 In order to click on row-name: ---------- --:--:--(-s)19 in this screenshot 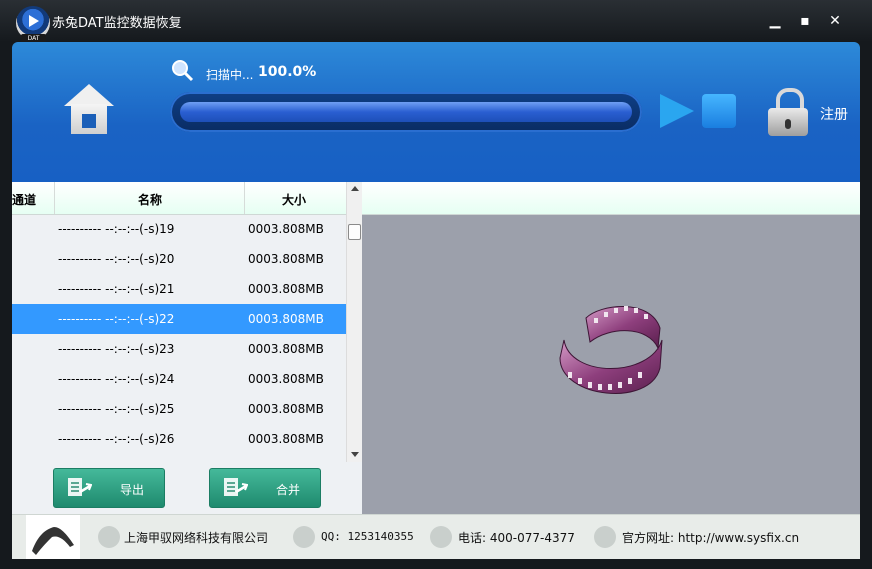, I will do `click(116, 229)`.